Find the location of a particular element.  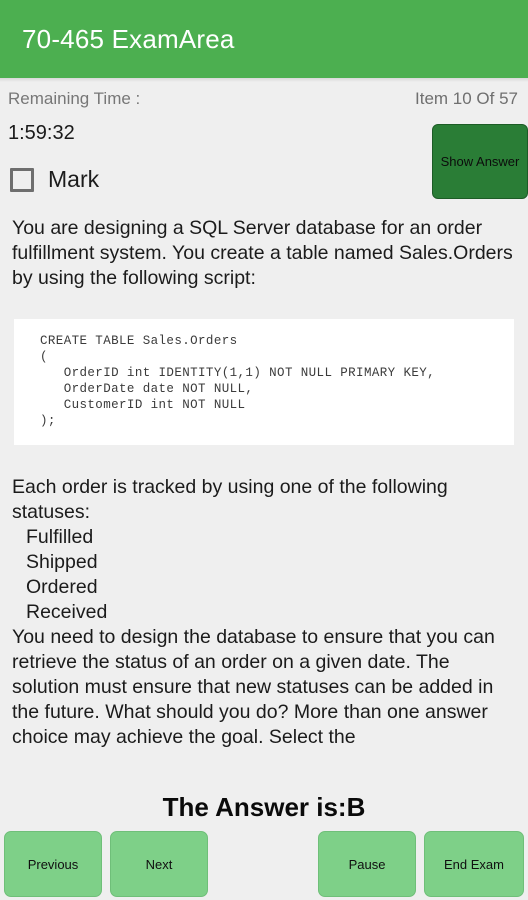

pause-button-label: Pause is located at coordinates (367, 864).